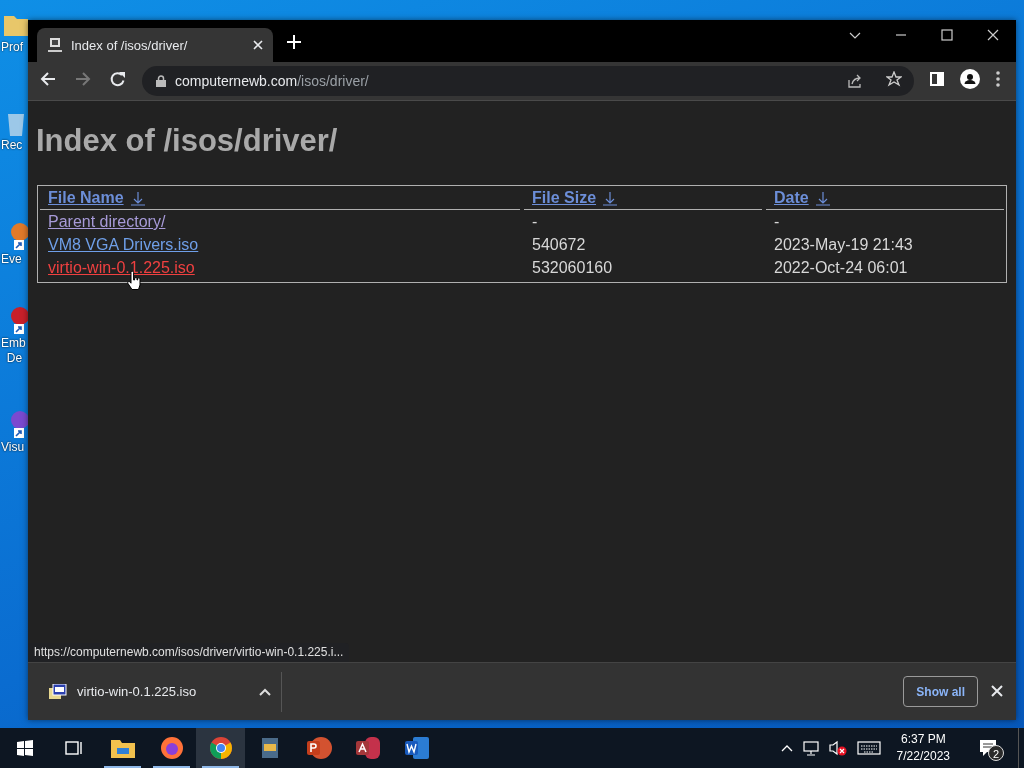  Describe the element at coordinates (86, 197) in the screenshot. I see `column-sort-link: File Name` at that location.